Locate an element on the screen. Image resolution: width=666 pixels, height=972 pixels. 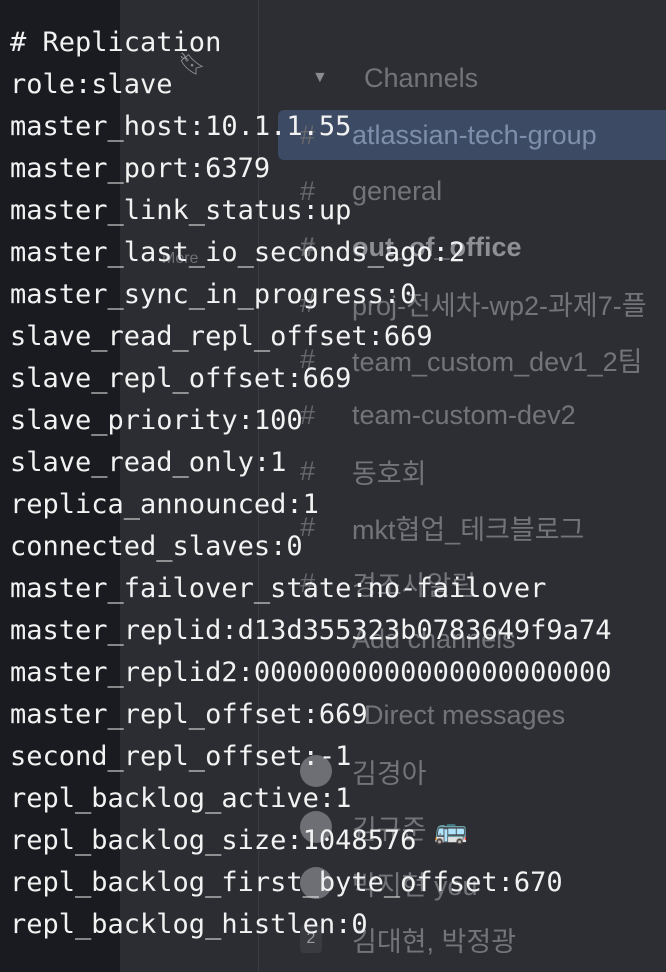
info-line: master_failover_state:no-failover is located at coordinates (278, 588).